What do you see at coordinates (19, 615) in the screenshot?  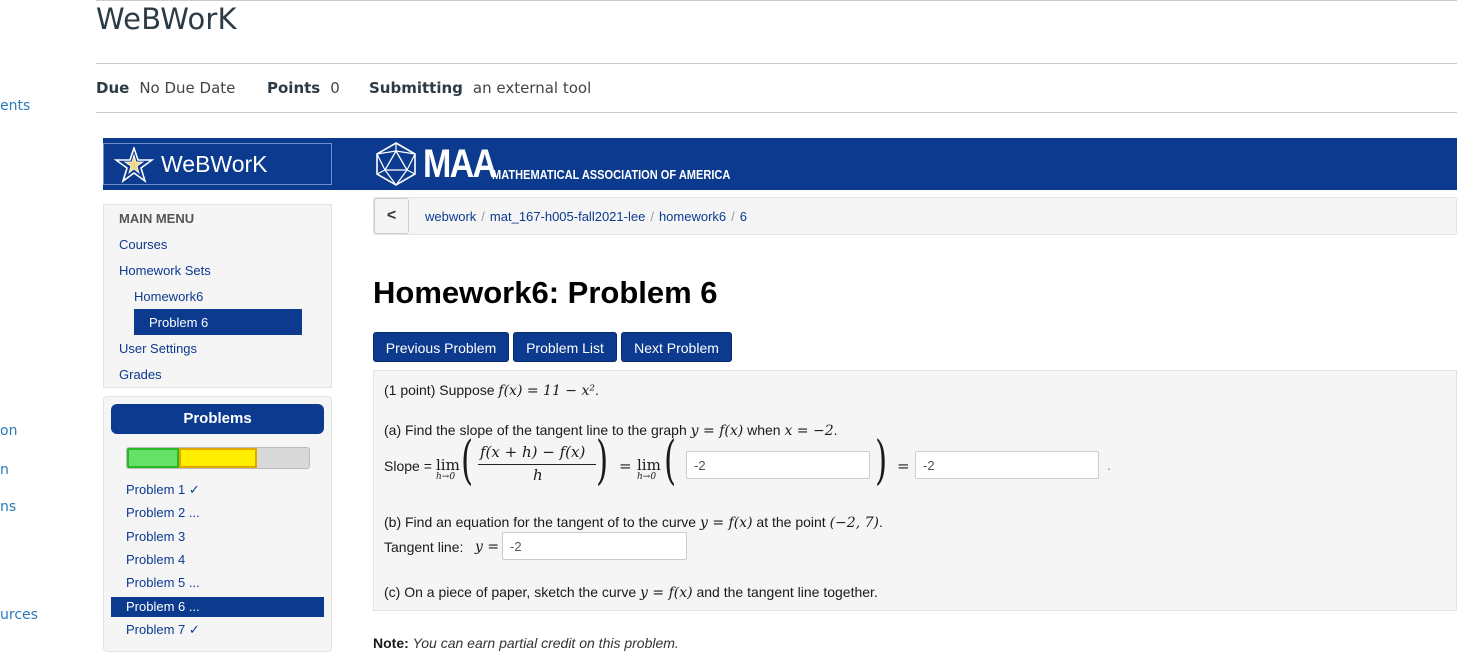 I see `left-nav-item-resources: urces` at bounding box center [19, 615].